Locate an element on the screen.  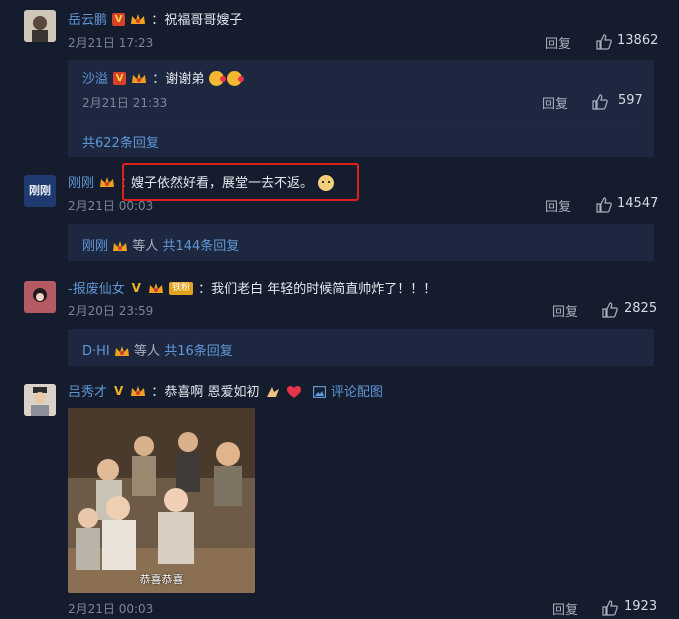
fan-badge: 铁粉 is located at coordinates (180, 288).